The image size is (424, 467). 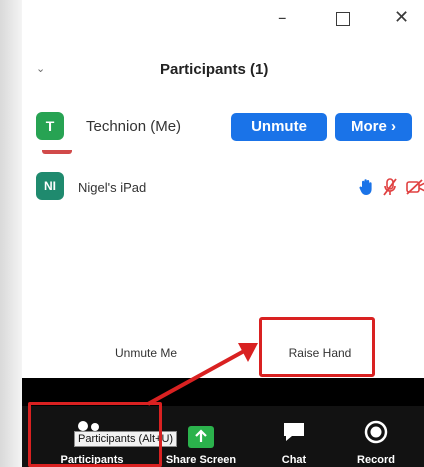 I want to click on participants-header: ⌄ Participants (1), so click(x=223, y=70).